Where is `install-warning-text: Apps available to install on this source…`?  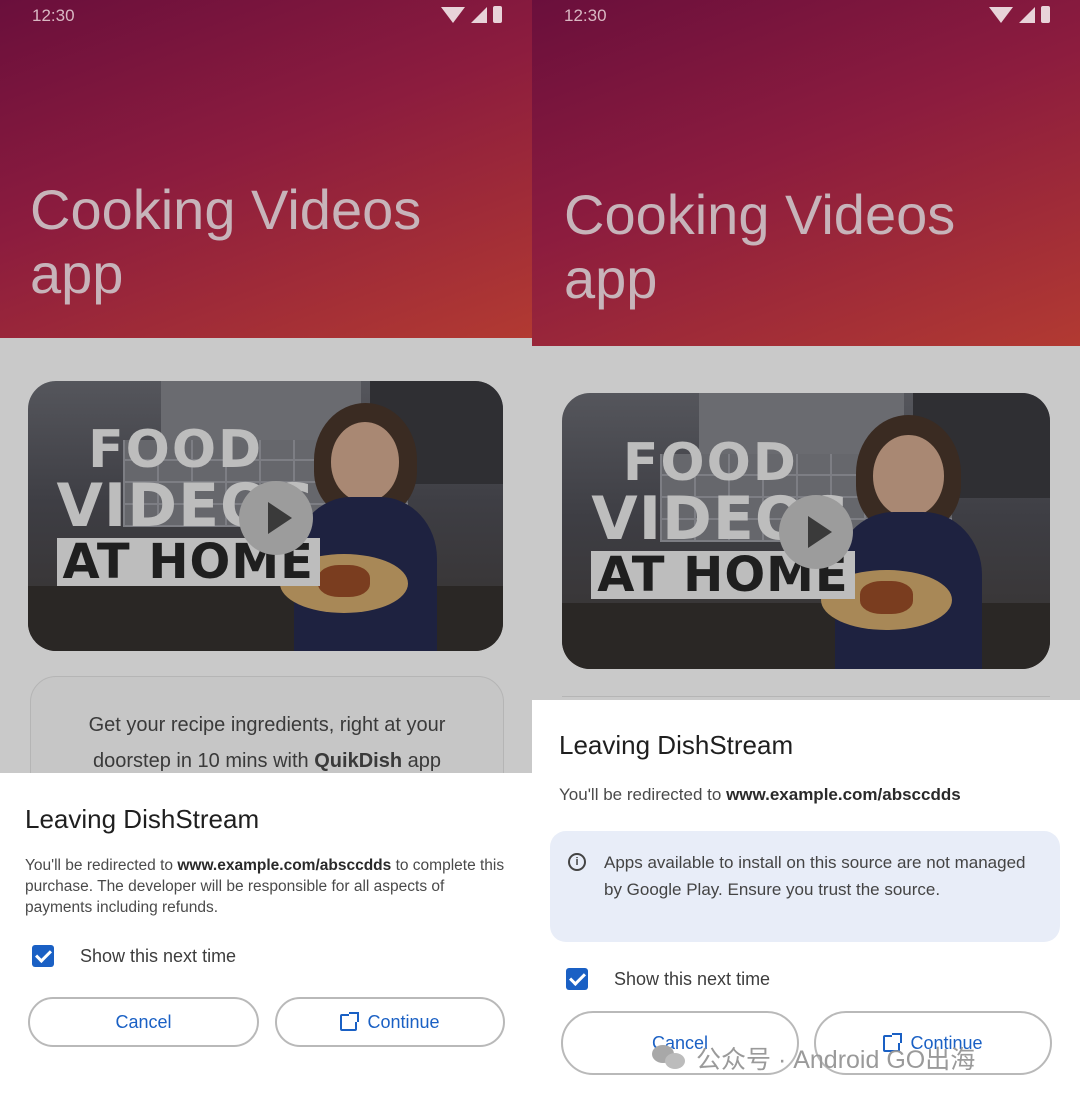 install-warning-text: Apps available to install on this source… is located at coordinates (815, 876).